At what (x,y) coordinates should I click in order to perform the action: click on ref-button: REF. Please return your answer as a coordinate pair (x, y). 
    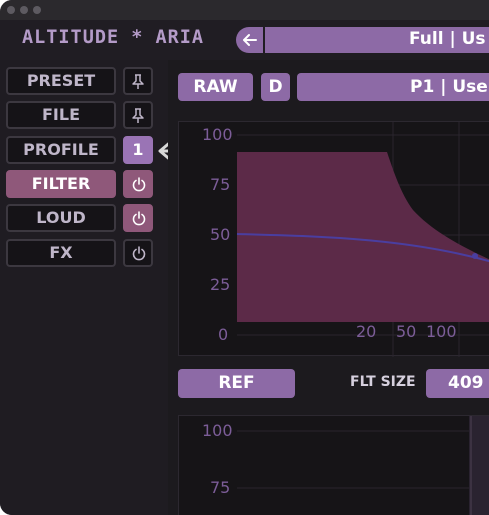
    Looking at the image, I should click on (236, 383).